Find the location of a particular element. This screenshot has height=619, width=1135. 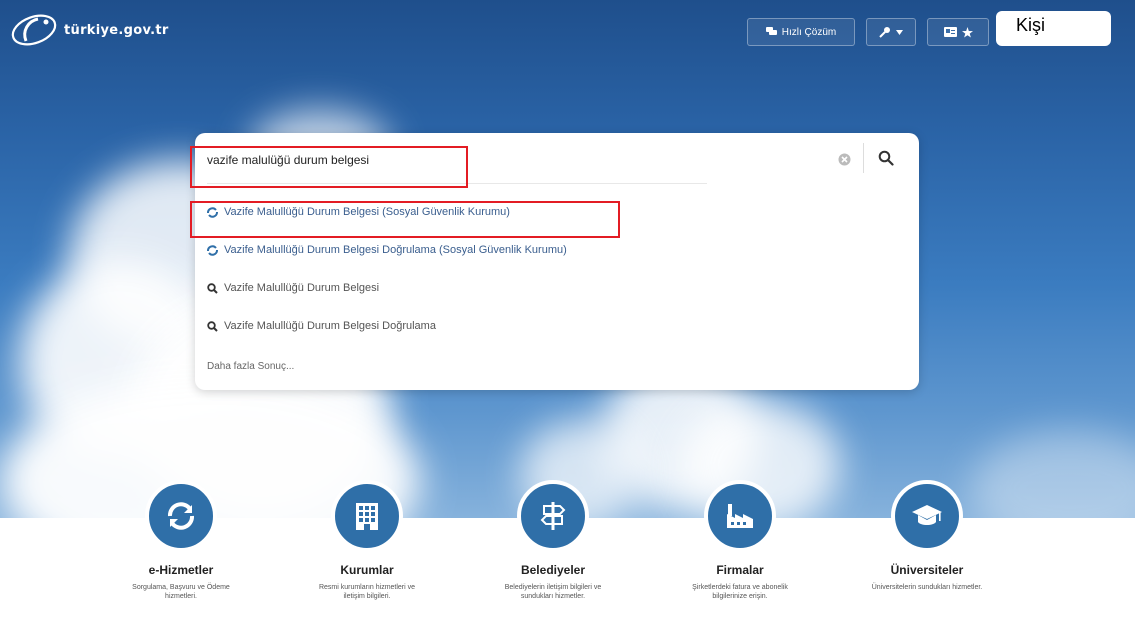

id-card-favorites-button is located at coordinates (958, 32).